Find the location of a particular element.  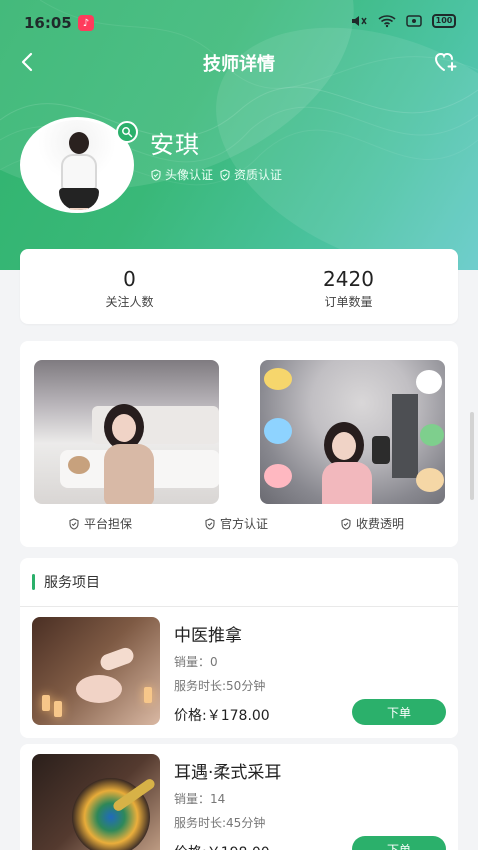

certifications: 头像认证 资质认证 is located at coordinates (216, 174).